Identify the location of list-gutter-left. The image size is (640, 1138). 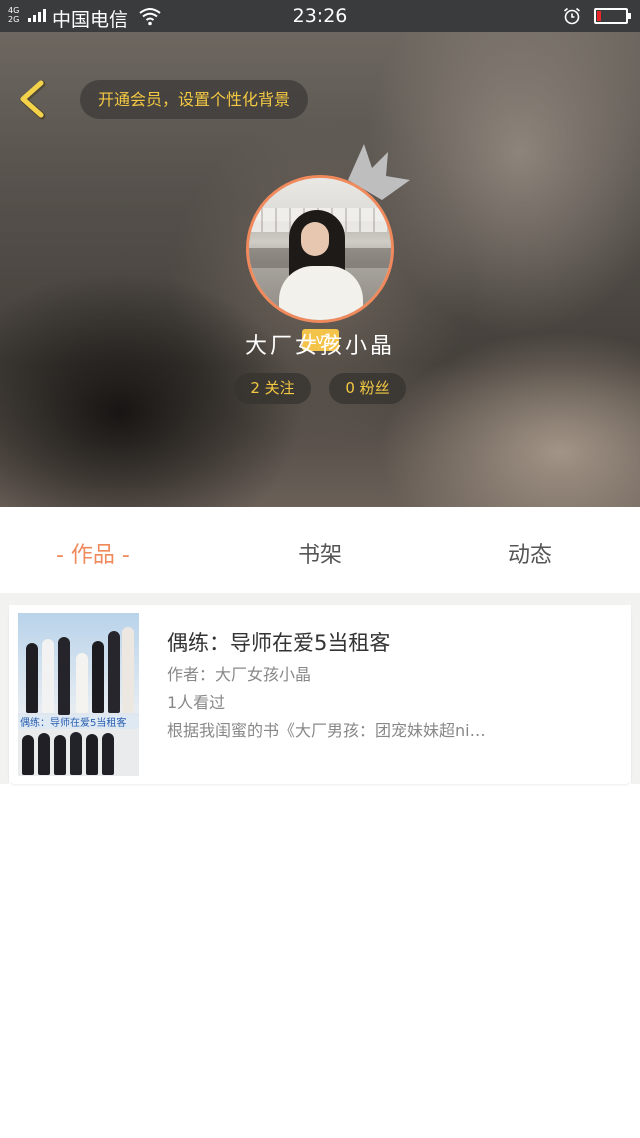
(4, 688).